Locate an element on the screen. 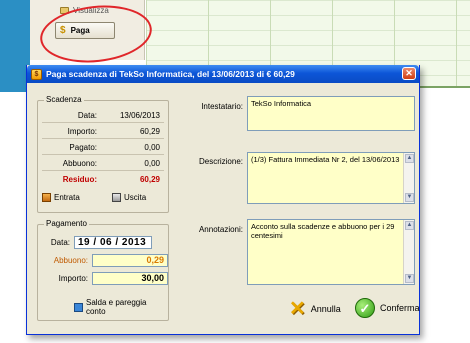 The height and width of the screenshot is (343, 470). conferma-button: ✓ Conferma is located at coordinates (387, 308).